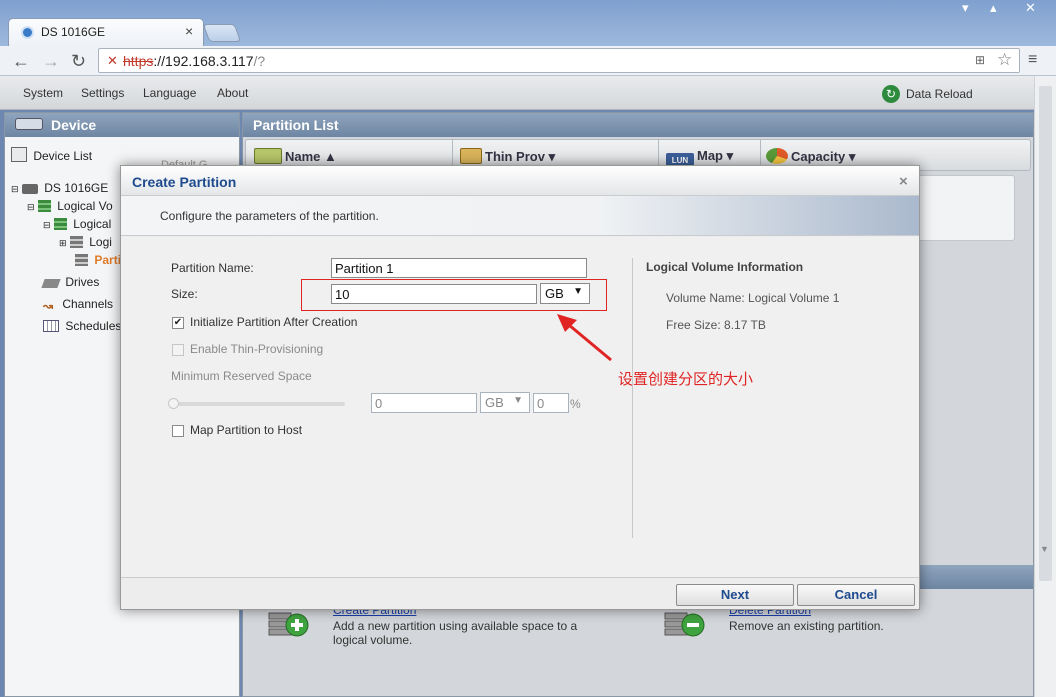 Image resolution: width=1056 pixels, height=697 pixels. Describe the element at coordinates (891, 94) in the screenshot. I see `data-reload-icon: ↻` at that location.